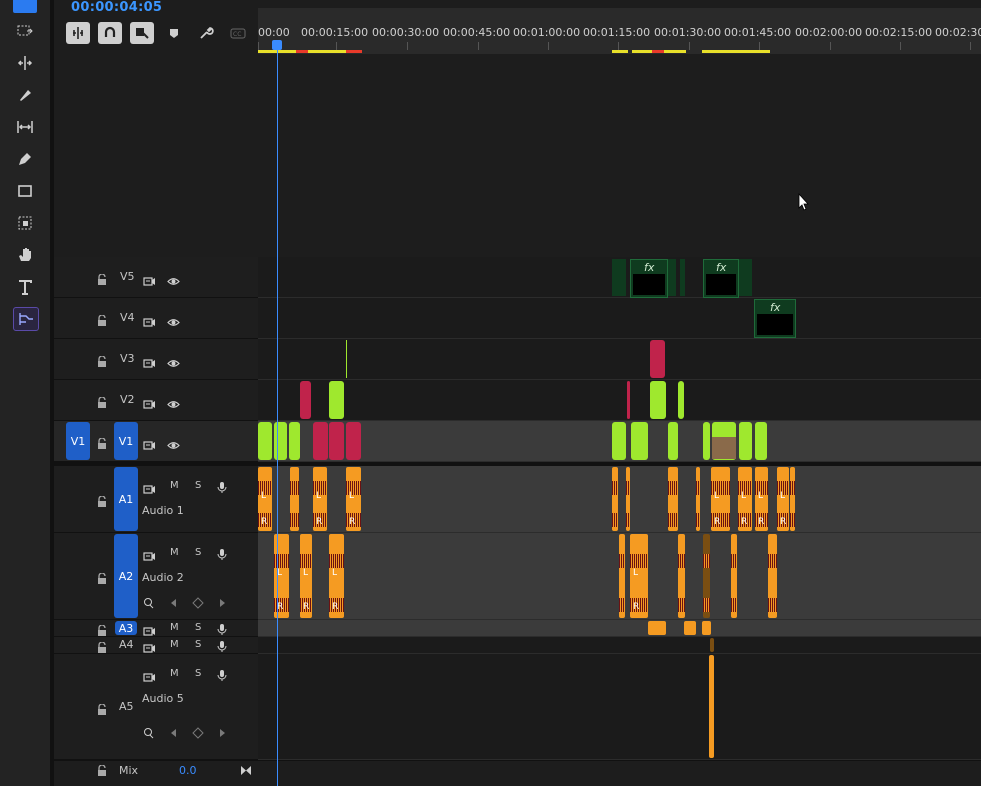  What do you see at coordinates (126, 499) in the screenshot?
I see `track-target-a1: A1` at bounding box center [126, 499].